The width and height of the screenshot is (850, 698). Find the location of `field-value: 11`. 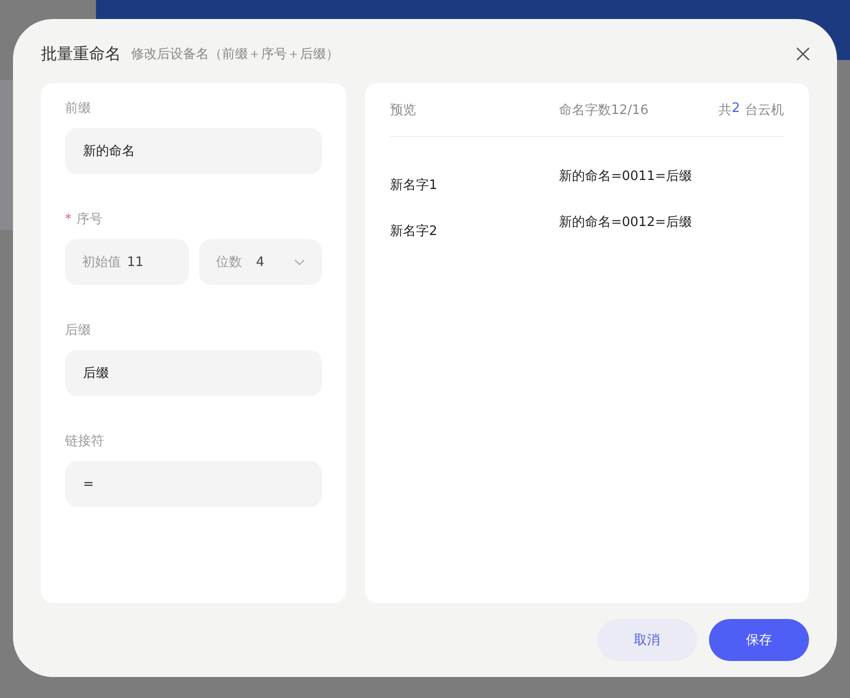

field-value: 11 is located at coordinates (135, 262).